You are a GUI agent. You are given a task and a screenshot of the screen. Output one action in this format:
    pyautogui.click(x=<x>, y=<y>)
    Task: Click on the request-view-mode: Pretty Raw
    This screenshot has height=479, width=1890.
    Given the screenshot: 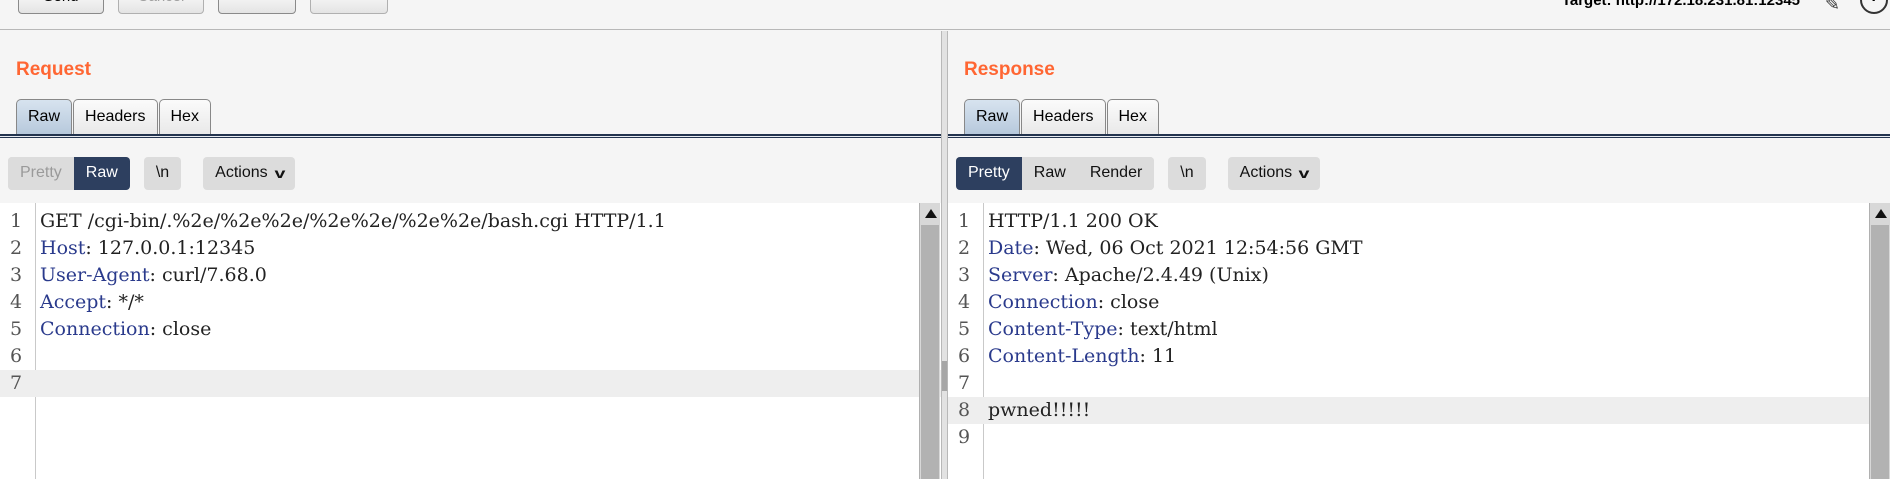 What is the action you would take?
    pyautogui.click(x=69, y=173)
    